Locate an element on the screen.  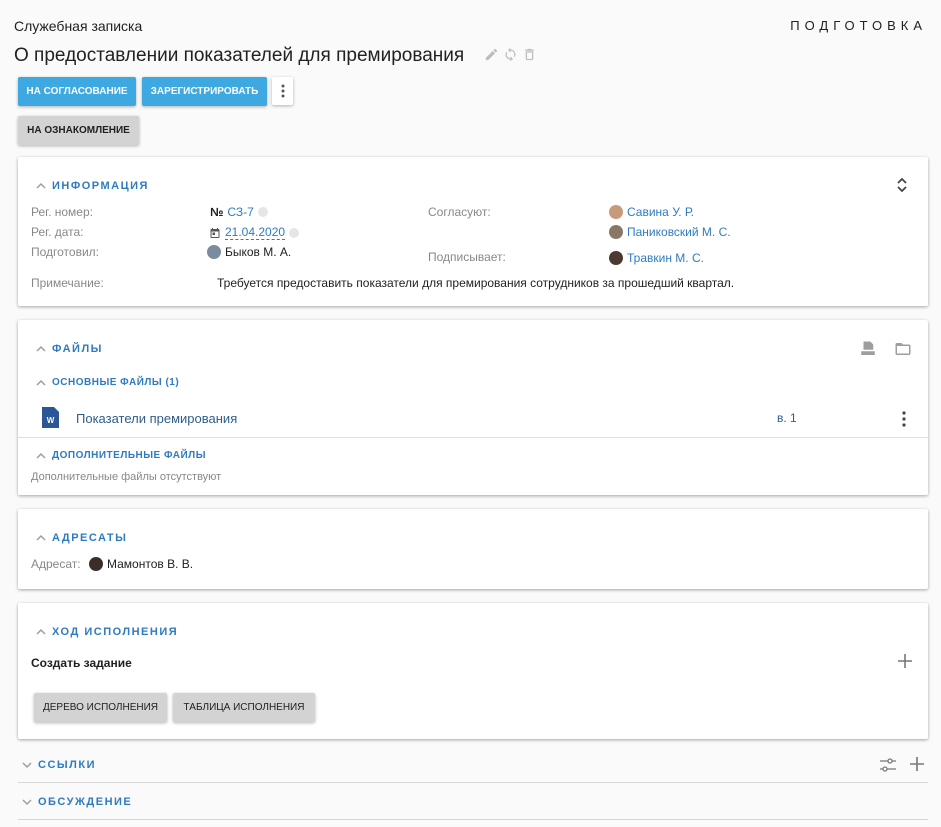
info-title: ИНФОРМАЦИЯ is located at coordinates (100, 186).